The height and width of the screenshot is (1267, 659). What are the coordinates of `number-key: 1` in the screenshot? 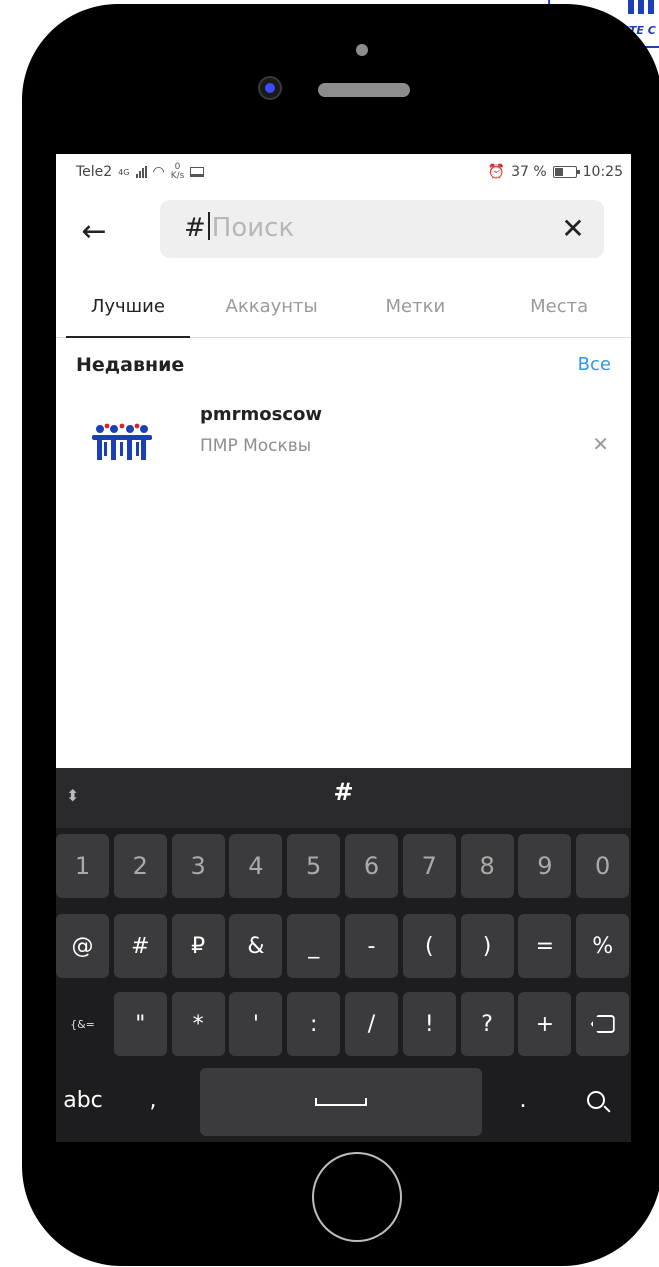 It's located at (82, 866).